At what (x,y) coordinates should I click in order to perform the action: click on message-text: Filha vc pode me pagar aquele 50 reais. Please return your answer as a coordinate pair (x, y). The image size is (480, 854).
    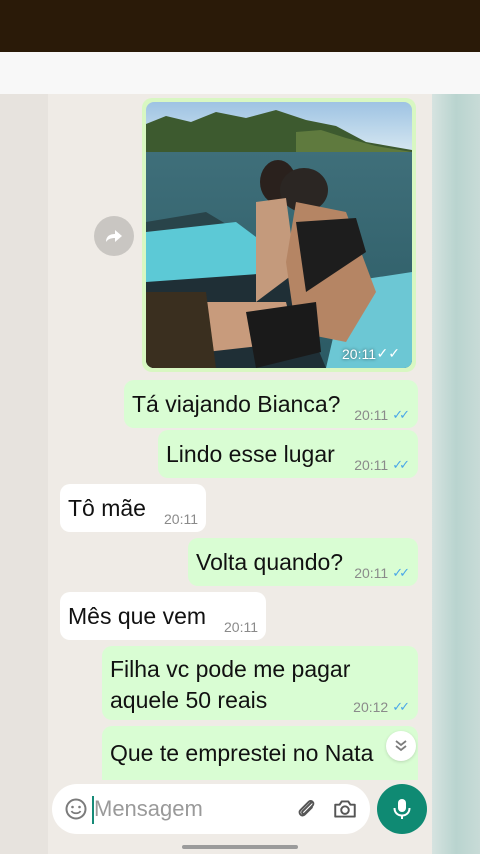
    Looking at the image, I should click on (230, 684).